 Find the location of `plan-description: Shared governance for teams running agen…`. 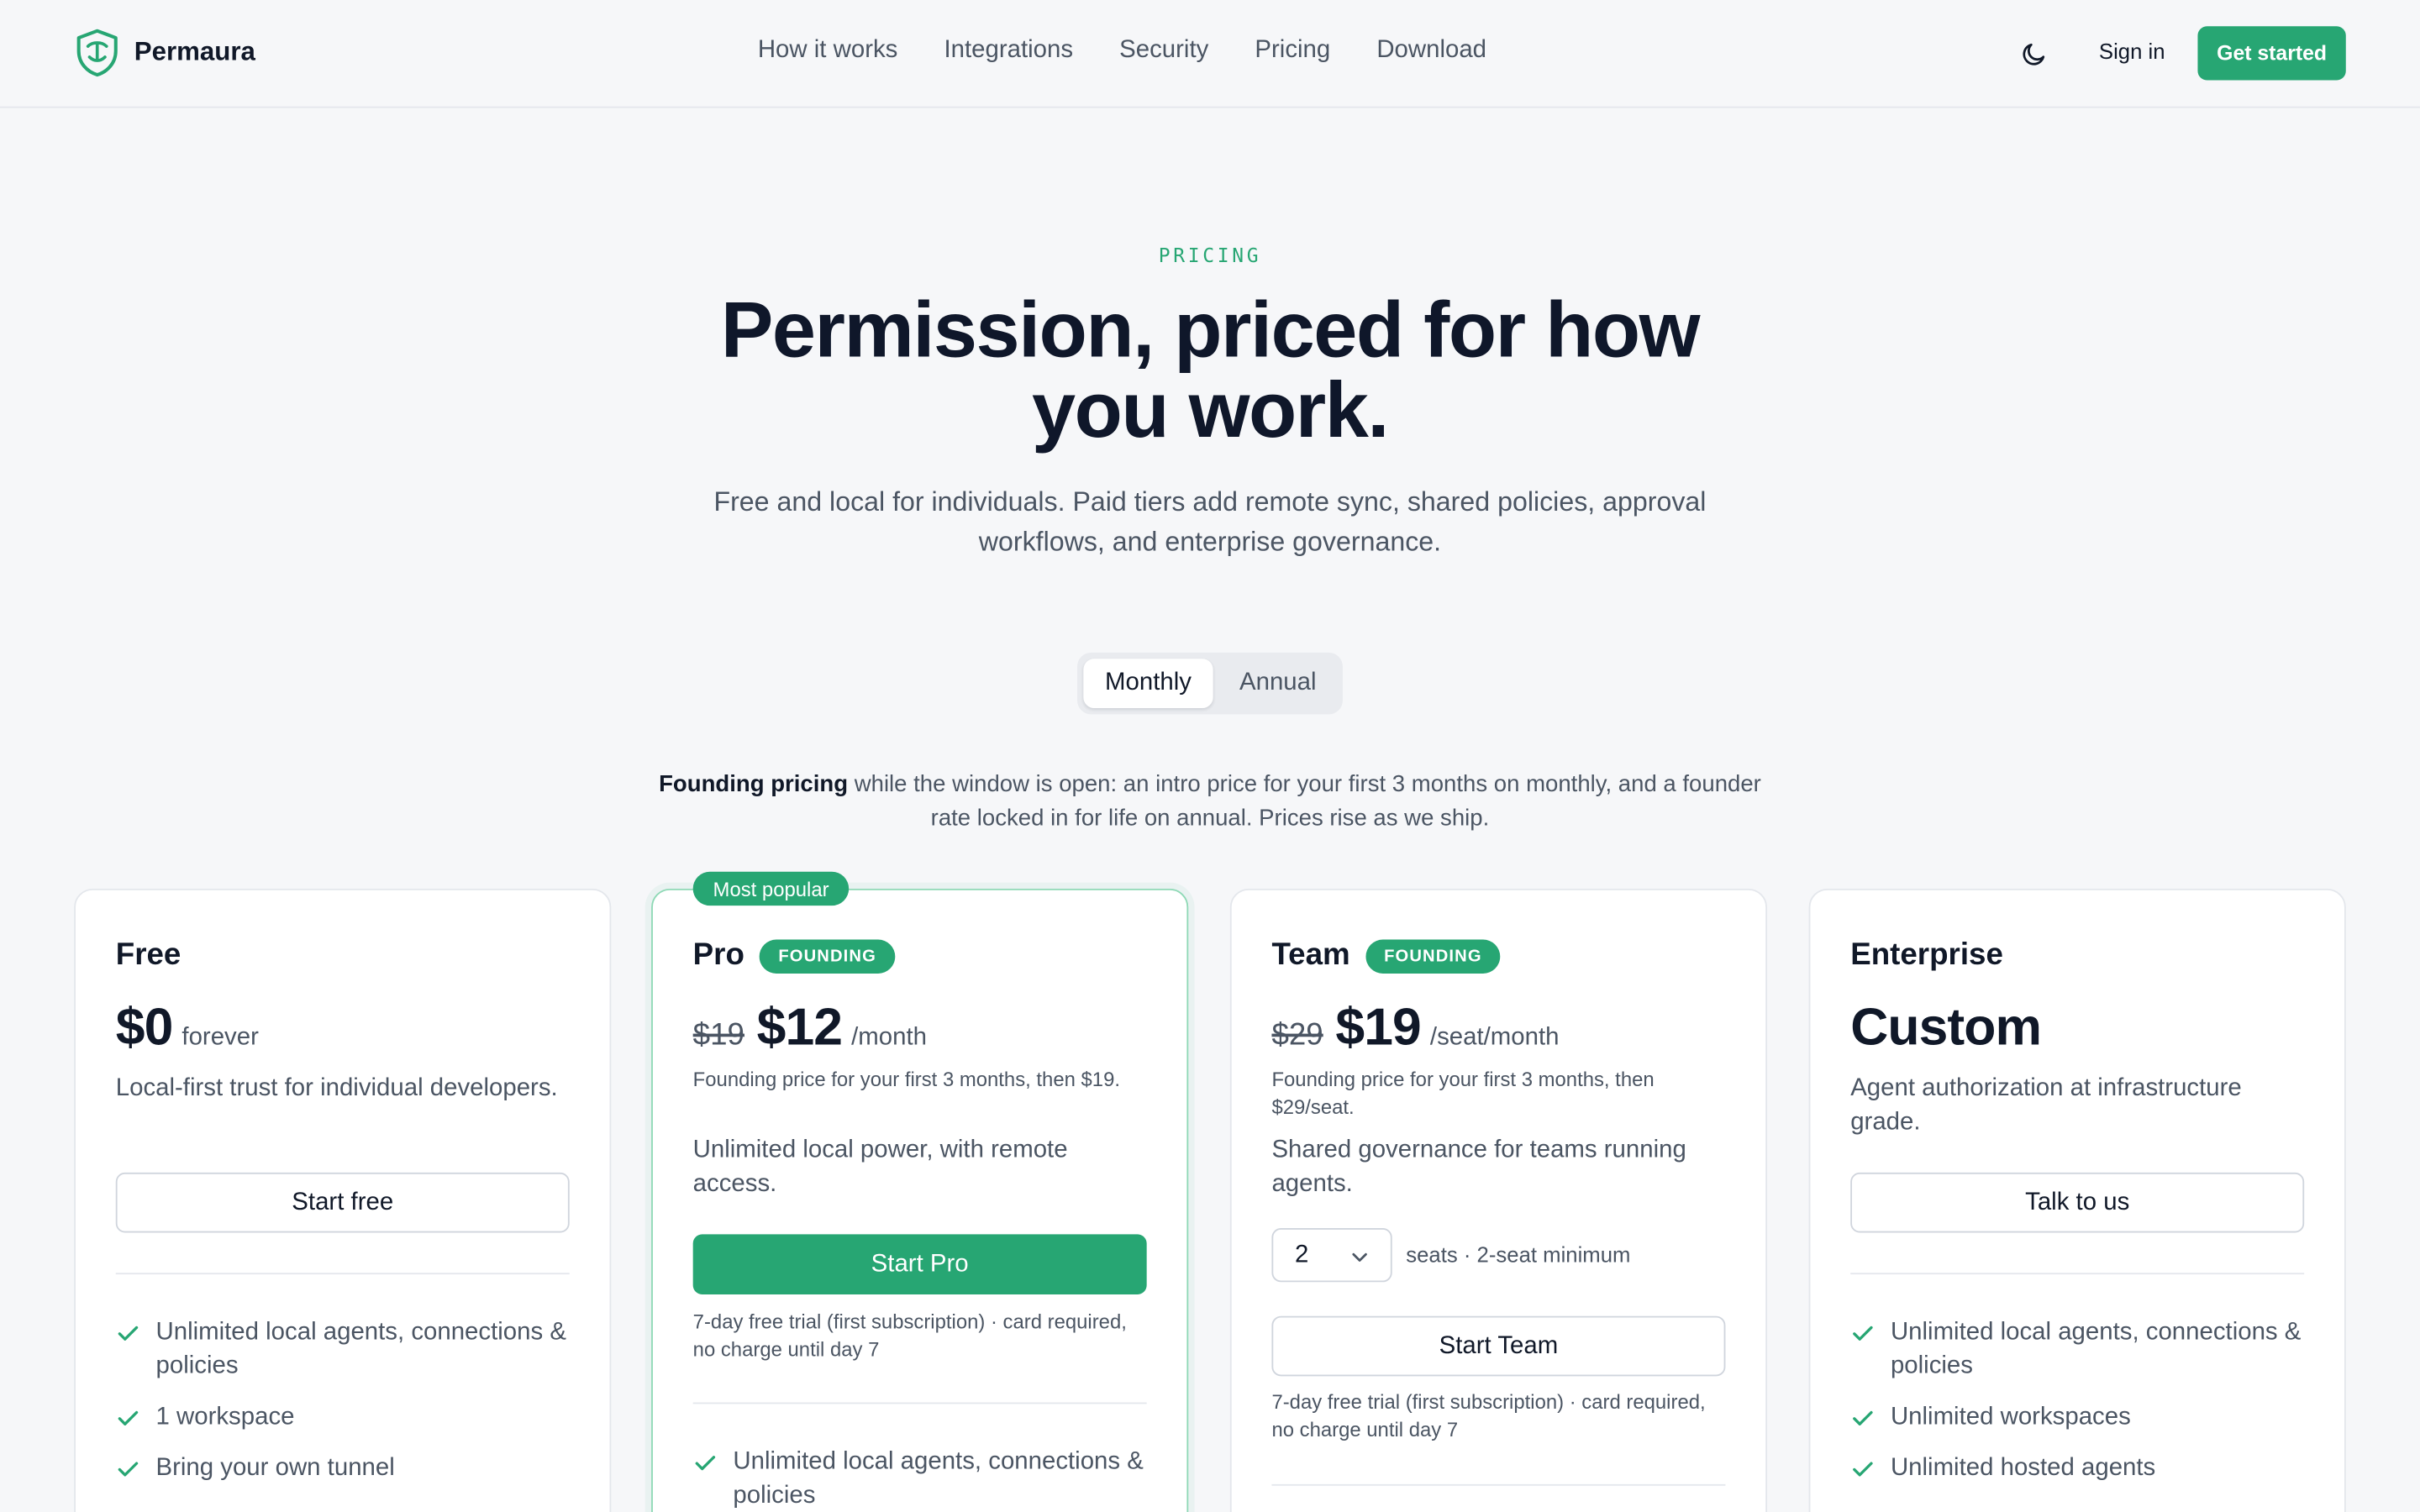

plan-description: Shared governance for teams running agen… is located at coordinates (1478, 1167).